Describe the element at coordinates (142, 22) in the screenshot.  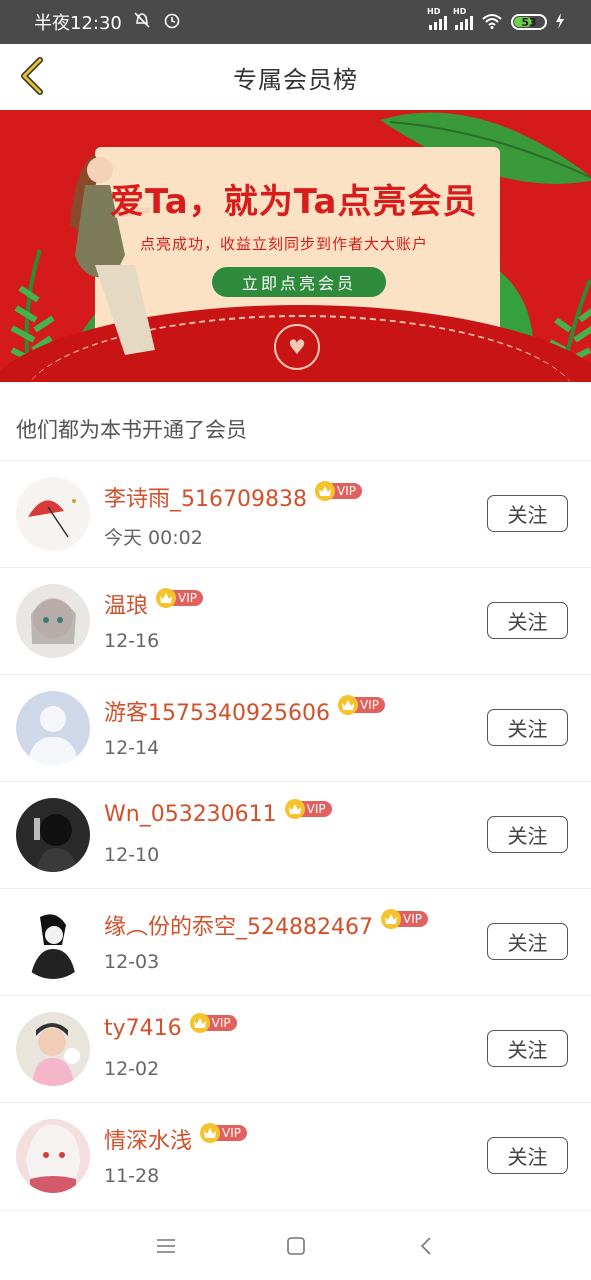
I see `mute-icon` at that location.